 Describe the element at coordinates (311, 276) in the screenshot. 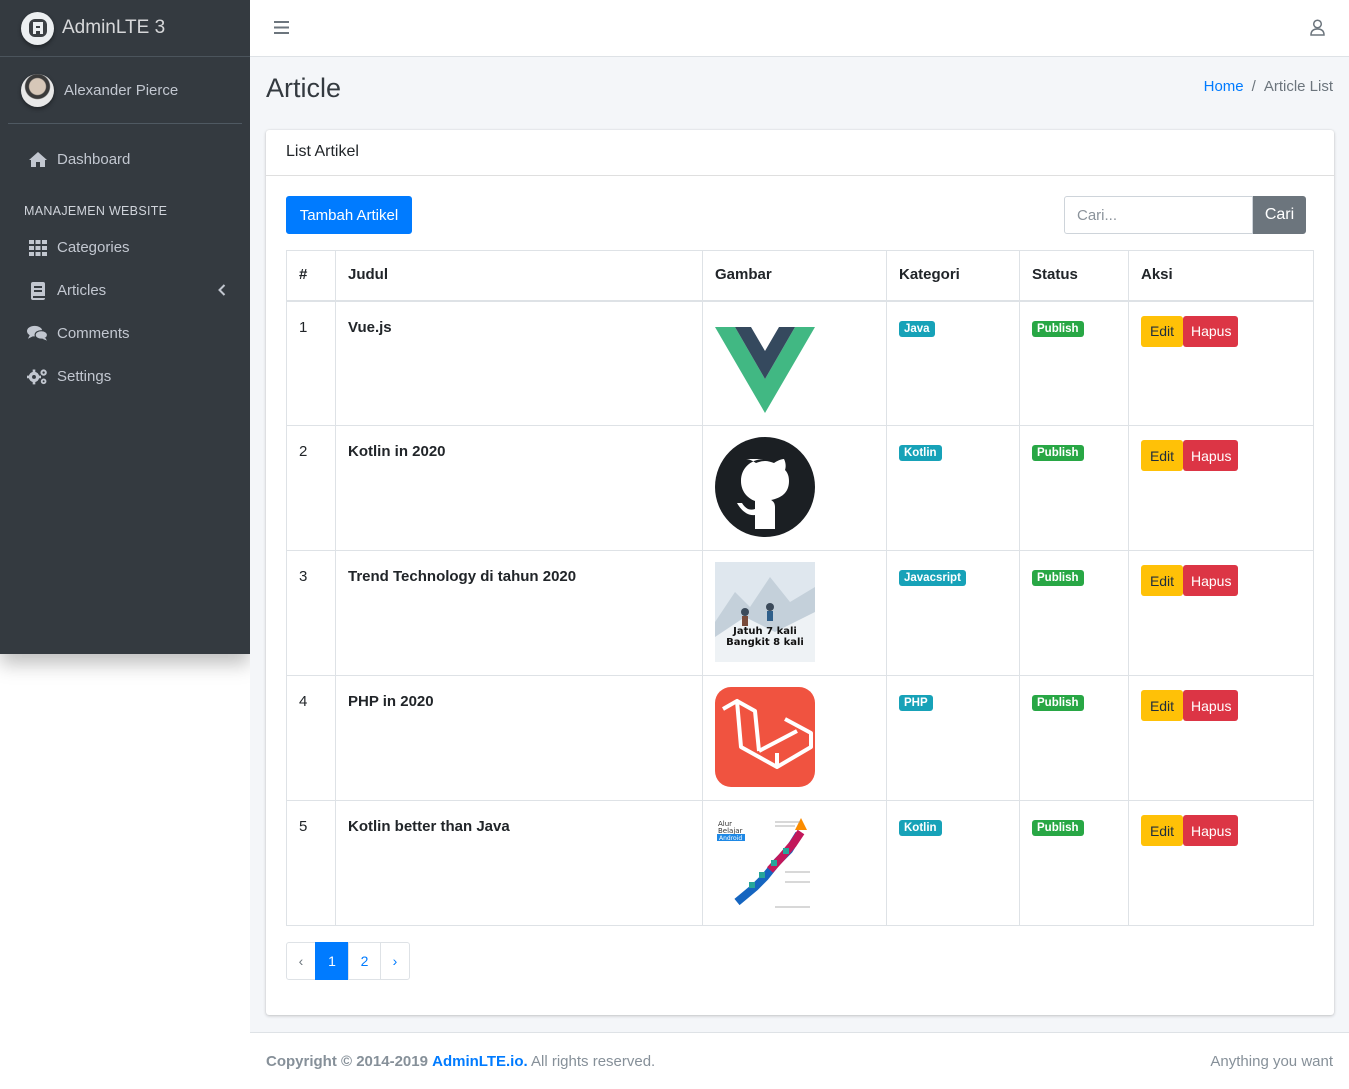

I see `column-header-num: #` at that location.